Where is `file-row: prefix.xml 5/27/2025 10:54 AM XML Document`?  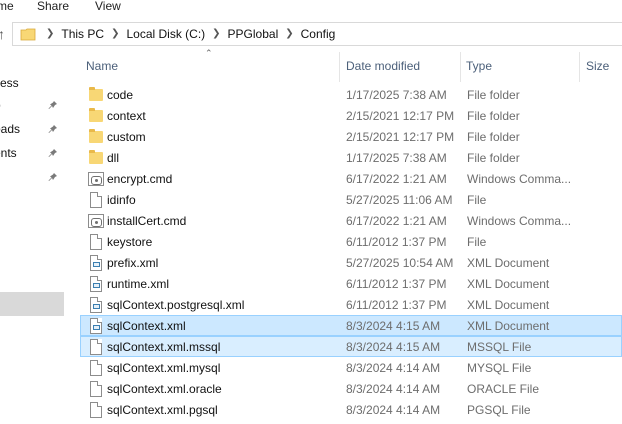
file-row: prefix.xml 5/27/2025 10:54 AM XML Document is located at coordinates (351, 262).